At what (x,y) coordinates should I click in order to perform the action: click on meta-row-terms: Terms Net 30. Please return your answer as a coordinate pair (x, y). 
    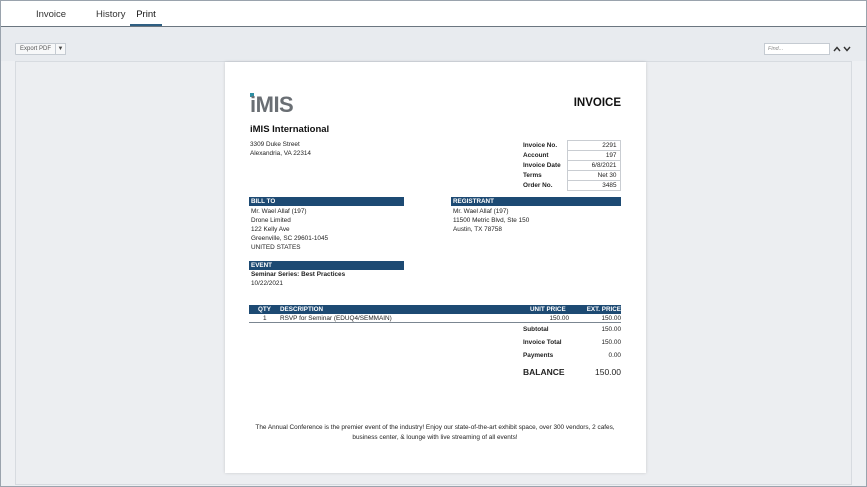
    Looking at the image, I should click on (571, 175).